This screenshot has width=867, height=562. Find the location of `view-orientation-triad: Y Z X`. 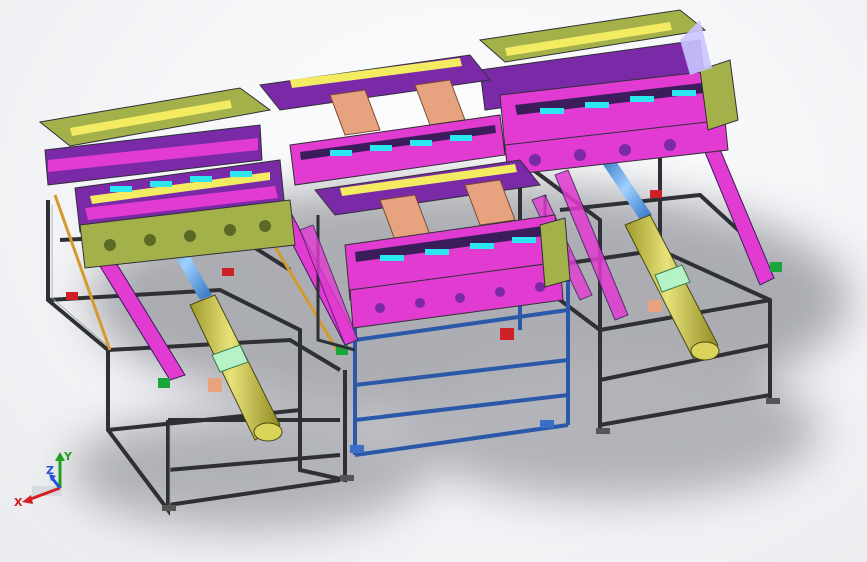

view-orientation-triad: Y Z X is located at coordinates (44, 480).